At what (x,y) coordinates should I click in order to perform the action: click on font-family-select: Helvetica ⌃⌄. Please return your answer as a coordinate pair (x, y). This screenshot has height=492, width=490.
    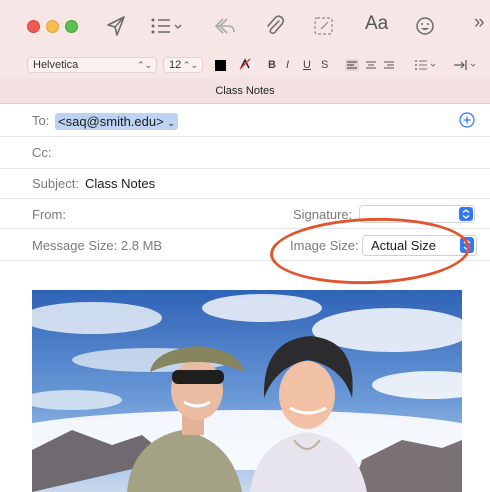
    Looking at the image, I should click on (92, 65).